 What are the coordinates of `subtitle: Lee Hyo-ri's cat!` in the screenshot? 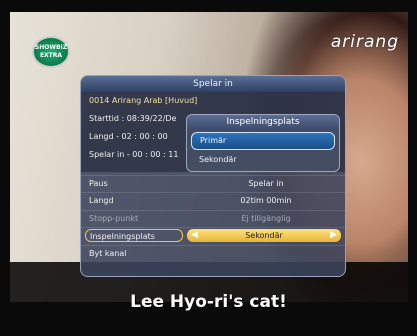 It's located at (208, 302).